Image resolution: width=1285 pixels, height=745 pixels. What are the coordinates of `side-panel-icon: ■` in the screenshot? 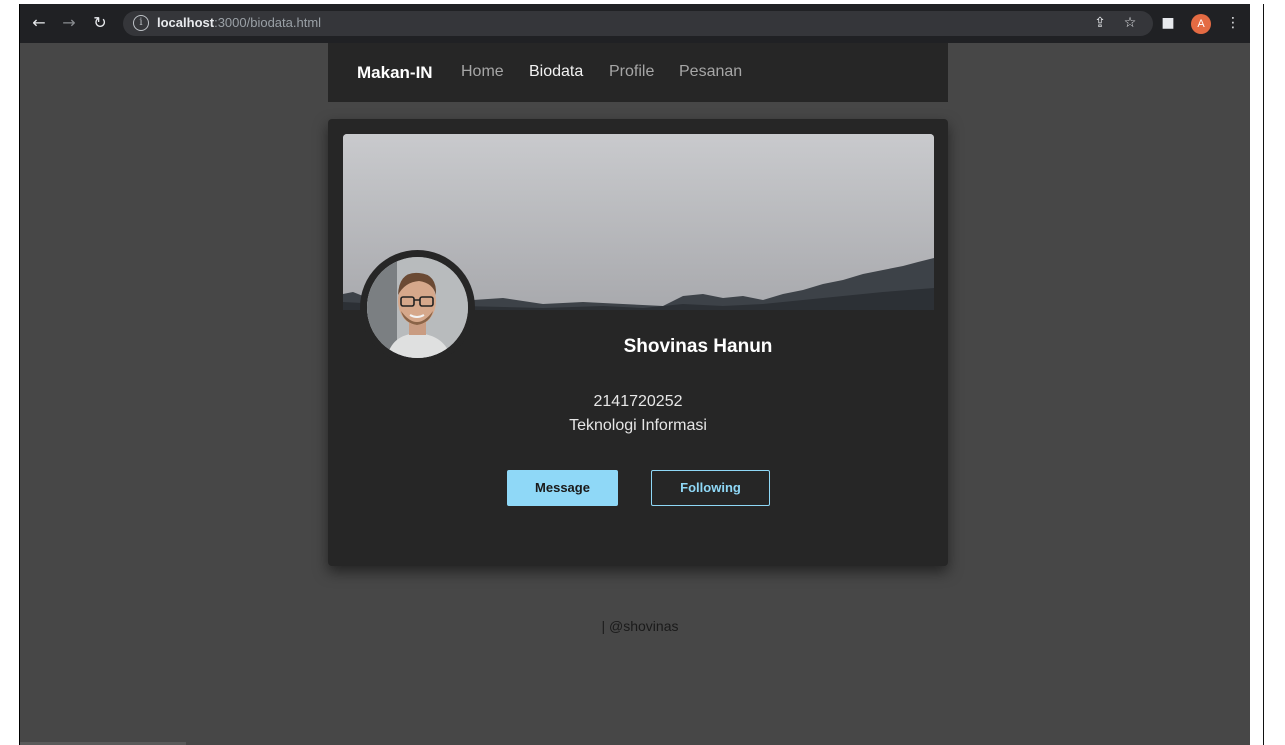 It's located at (1168, 23).